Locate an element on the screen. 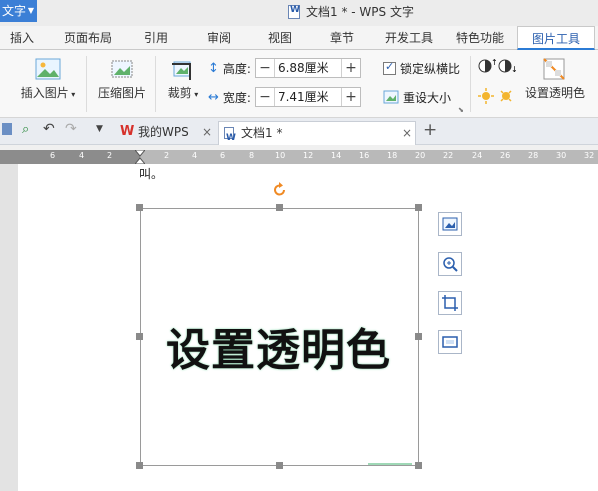 This screenshot has height=491, width=598. width-increase-button: + is located at coordinates (351, 97).